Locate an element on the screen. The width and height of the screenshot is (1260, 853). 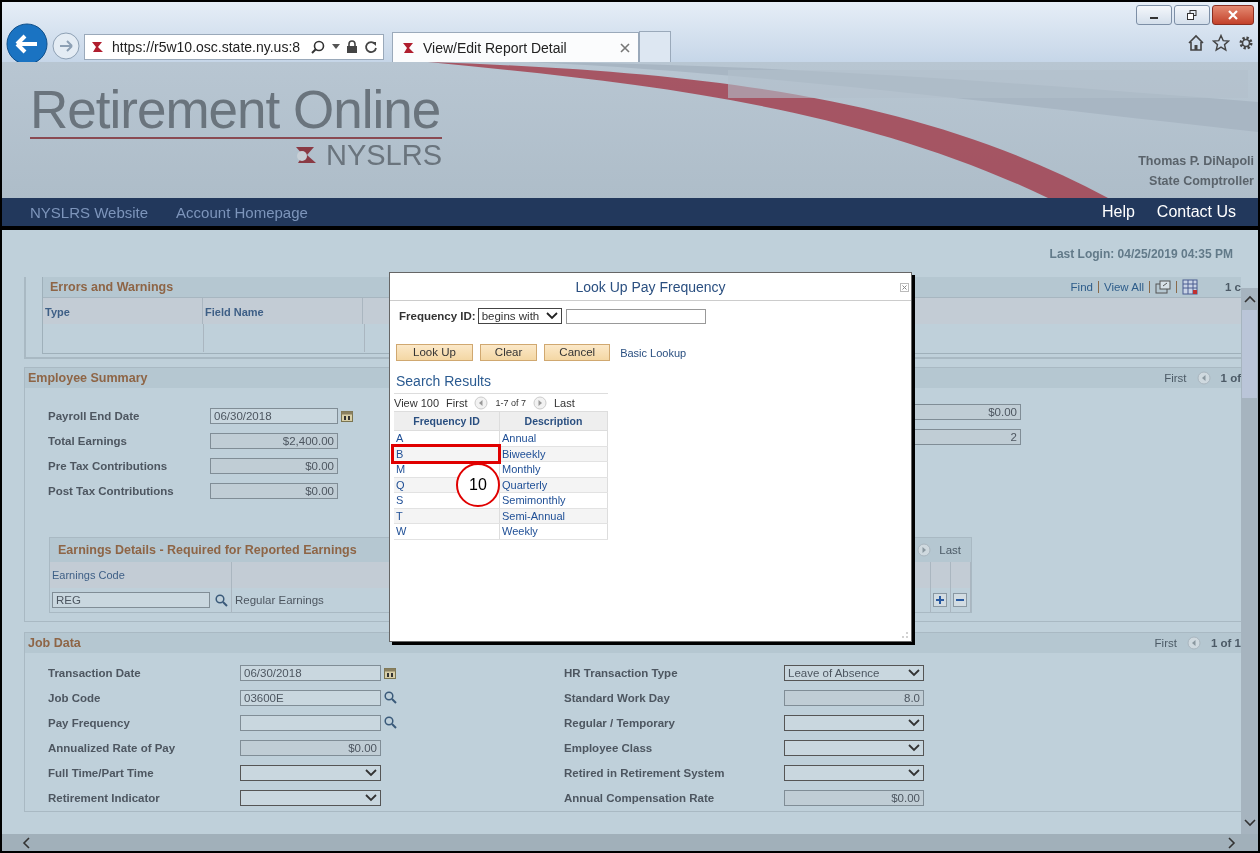
view-all-link: View 100 is located at coordinates (417, 402).